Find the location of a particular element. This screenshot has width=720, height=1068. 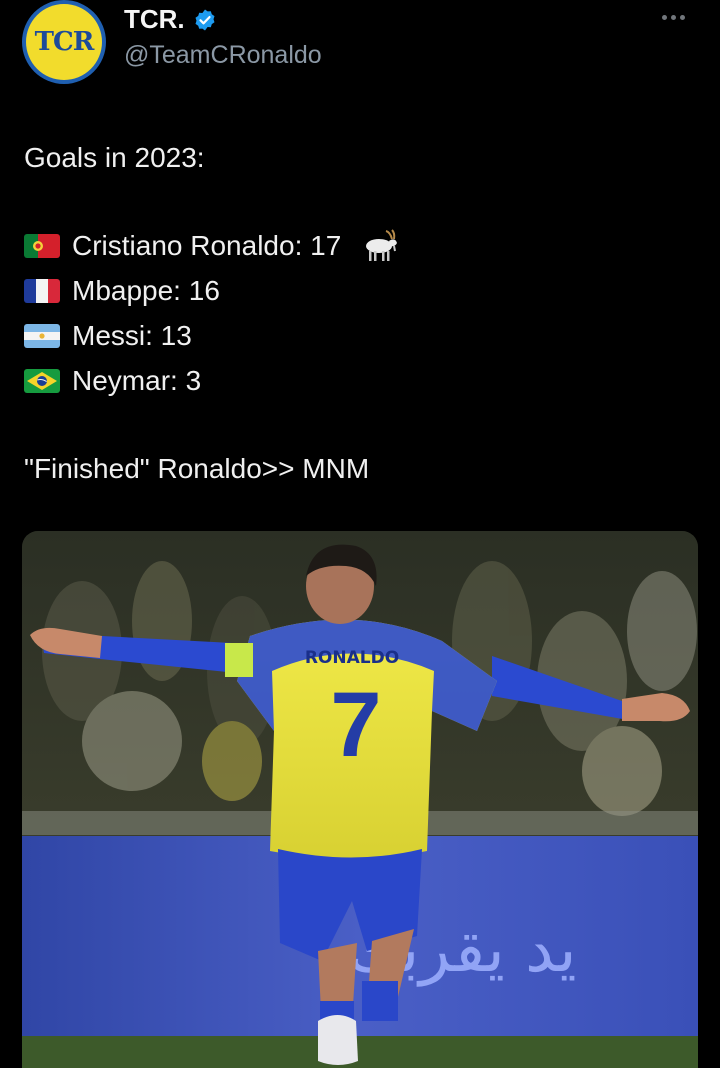

ronaldo-line: Cristiano Ronaldo: 17 is located at coordinates (211, 245).